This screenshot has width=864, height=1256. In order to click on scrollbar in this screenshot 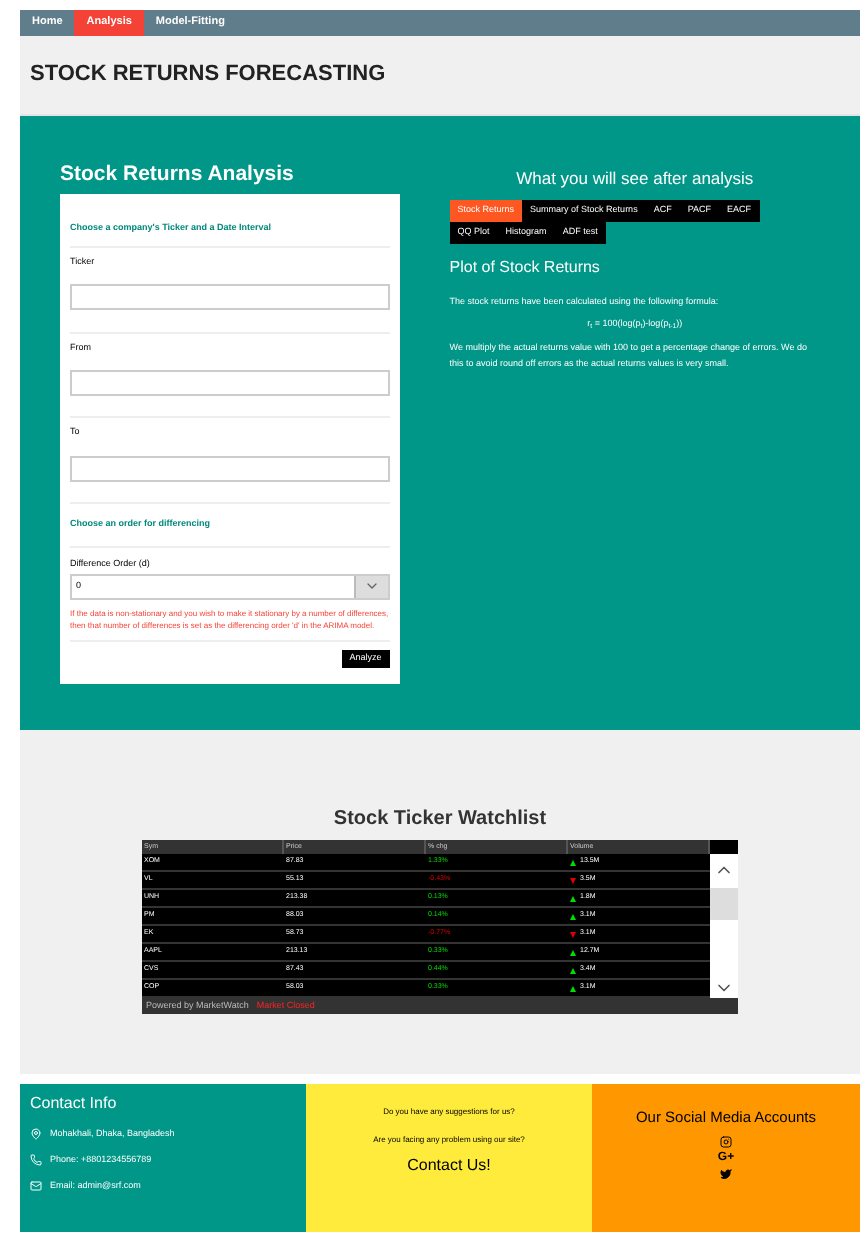, I will do `click(724, 926)`.